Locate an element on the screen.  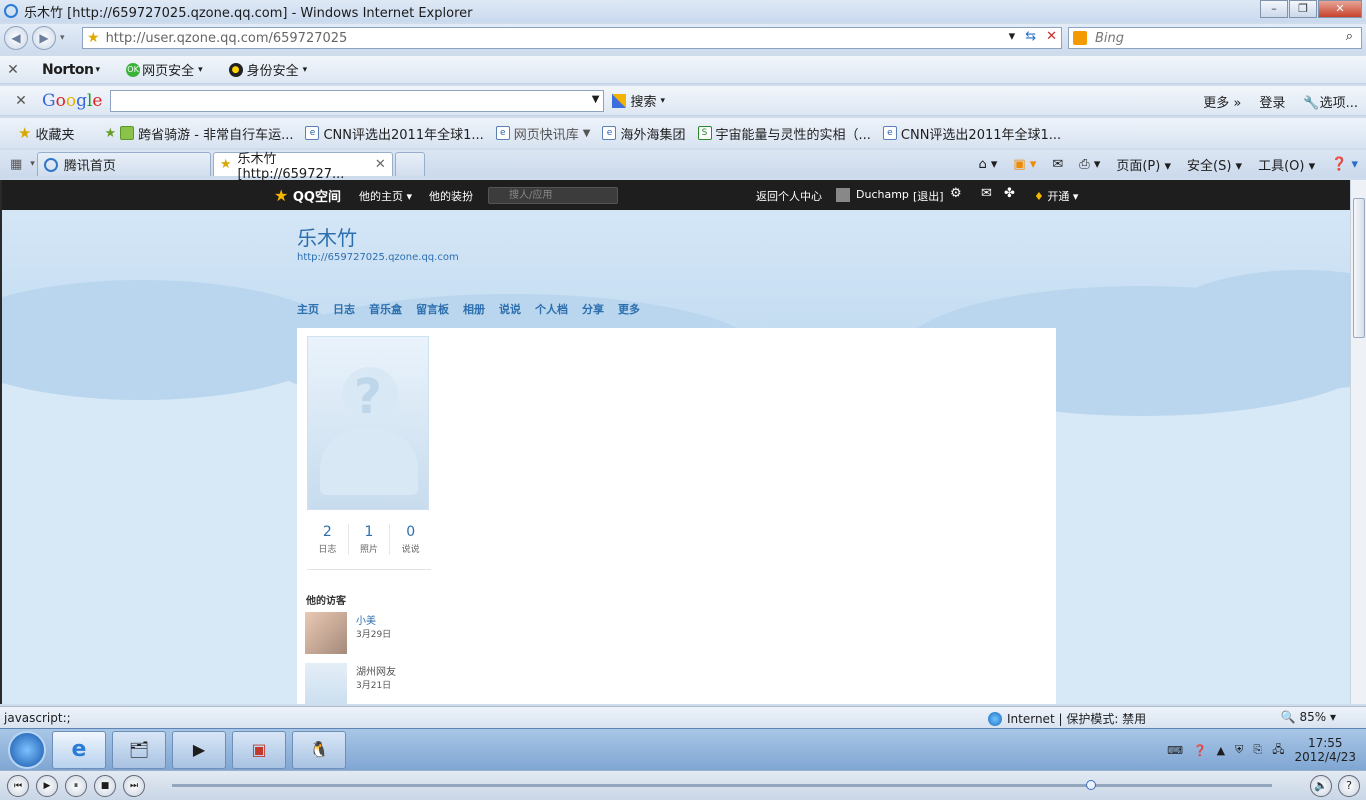
help-tray-icon: ❓ is located at coordinates (1200, 750).